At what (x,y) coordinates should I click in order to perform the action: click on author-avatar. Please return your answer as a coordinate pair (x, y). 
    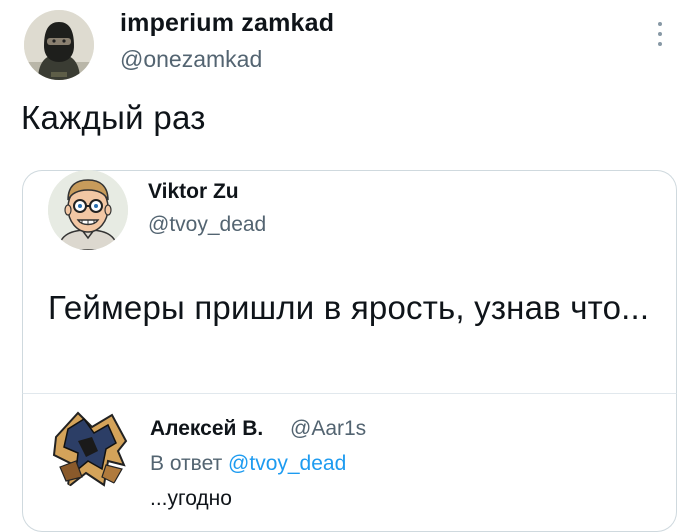
    Looking at the image, I should click on (59, 45).